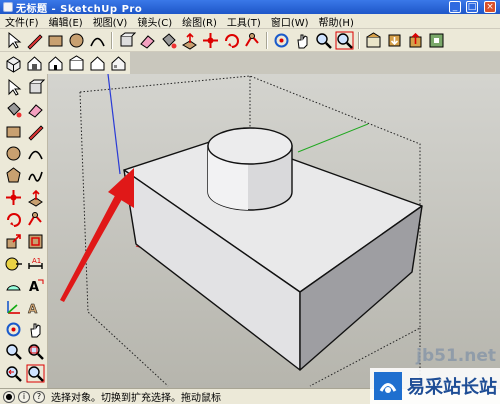  Describe the element at coordinates (55, 63) in the screenshot. I see `front-view-icon` at that location.